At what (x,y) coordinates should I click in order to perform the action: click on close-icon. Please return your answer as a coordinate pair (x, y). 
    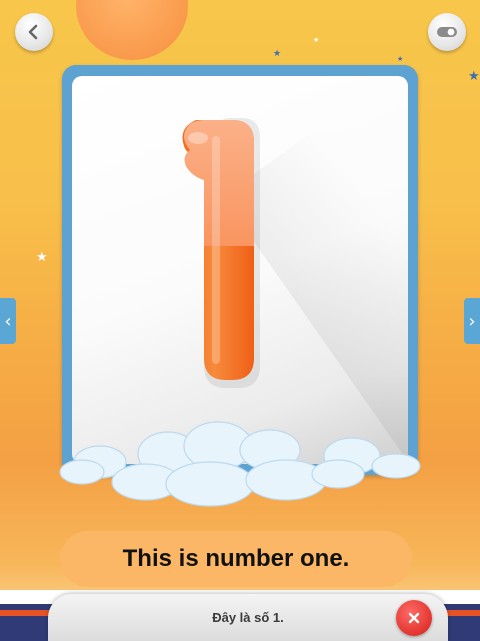
    Looking at the image, I should click on (414, 618).